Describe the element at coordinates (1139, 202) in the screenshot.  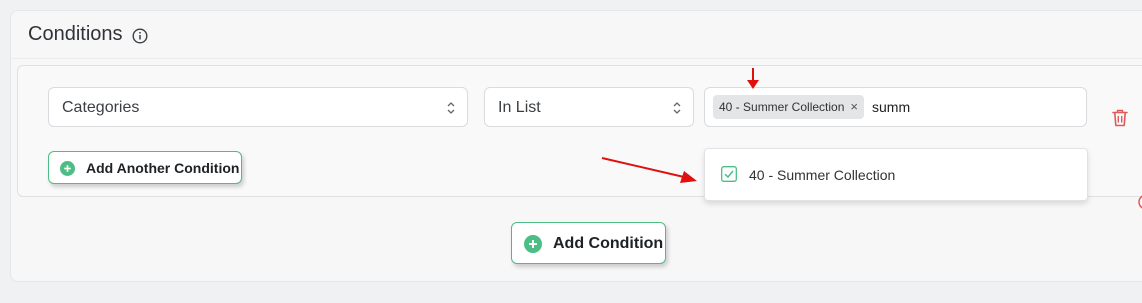
I see `remove-circle-icon` at that location.